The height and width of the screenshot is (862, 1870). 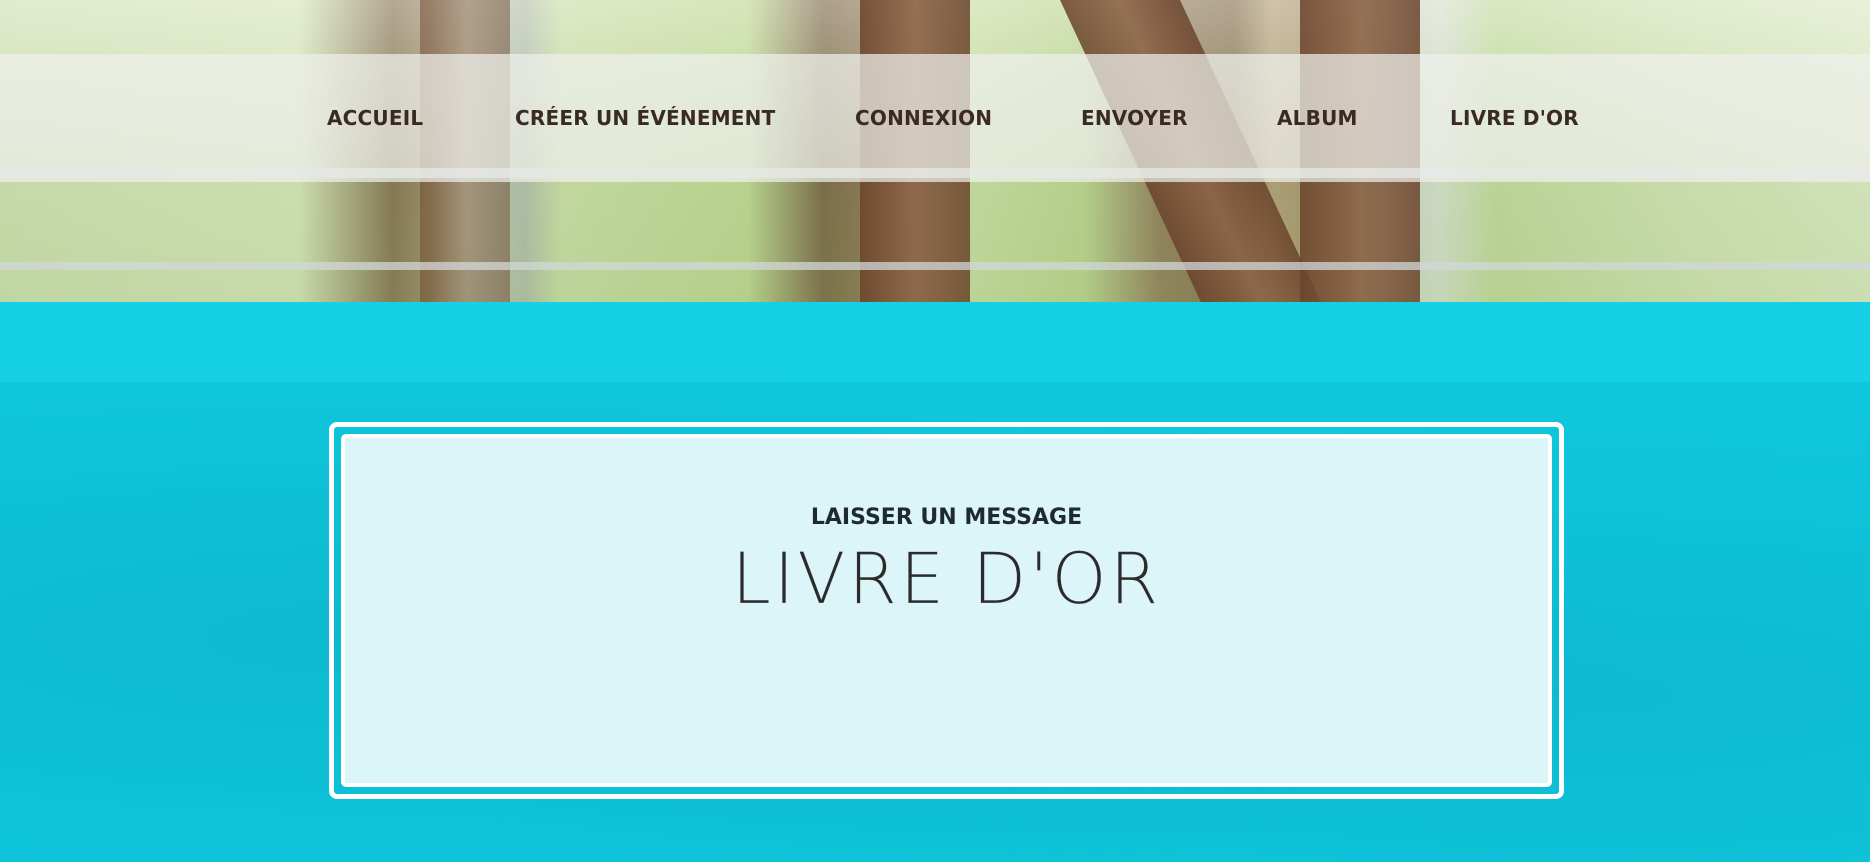 What do you see at coordinates (1514, 118) in the screenshot?
I see `nav-item-livre-dor: LIVRE D'OR` at bounding box center [1514, 118].